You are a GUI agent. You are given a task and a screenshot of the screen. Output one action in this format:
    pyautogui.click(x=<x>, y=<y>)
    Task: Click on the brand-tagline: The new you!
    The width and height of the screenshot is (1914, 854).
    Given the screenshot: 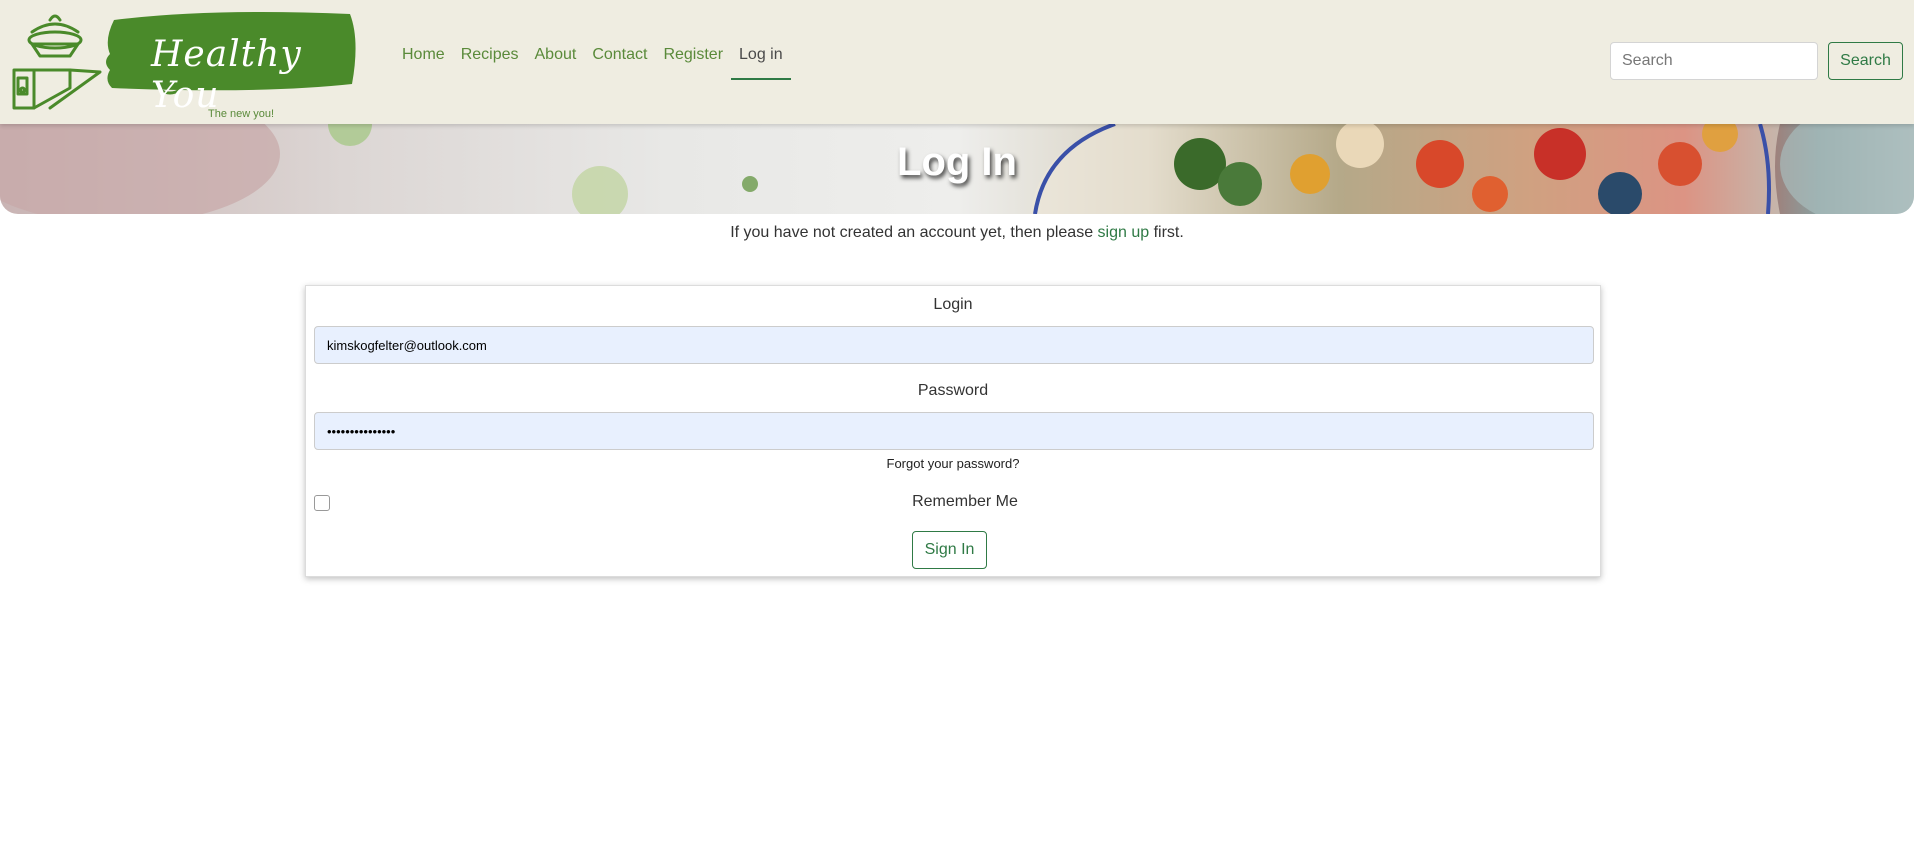 What is the action you would take?
    pyautogui.click(x=241, y=114)
    